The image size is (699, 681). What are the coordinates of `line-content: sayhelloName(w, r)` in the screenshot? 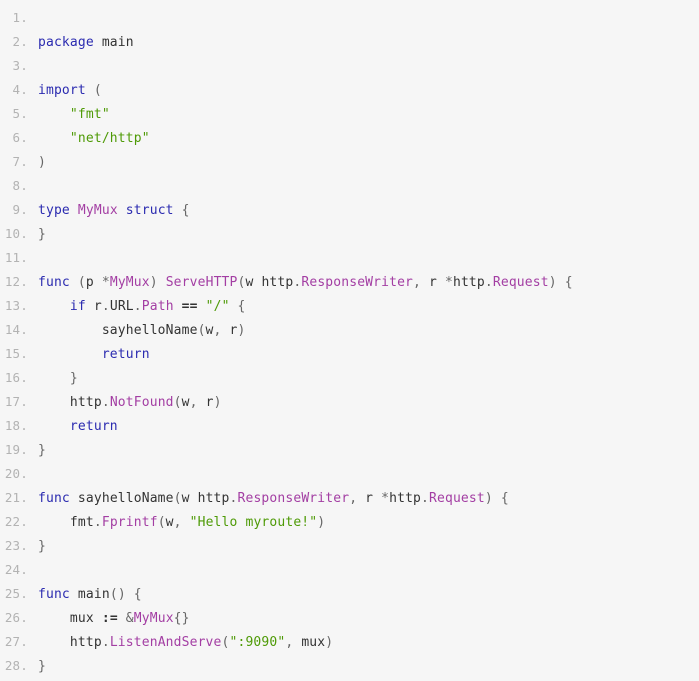 It's located at (368, 331).